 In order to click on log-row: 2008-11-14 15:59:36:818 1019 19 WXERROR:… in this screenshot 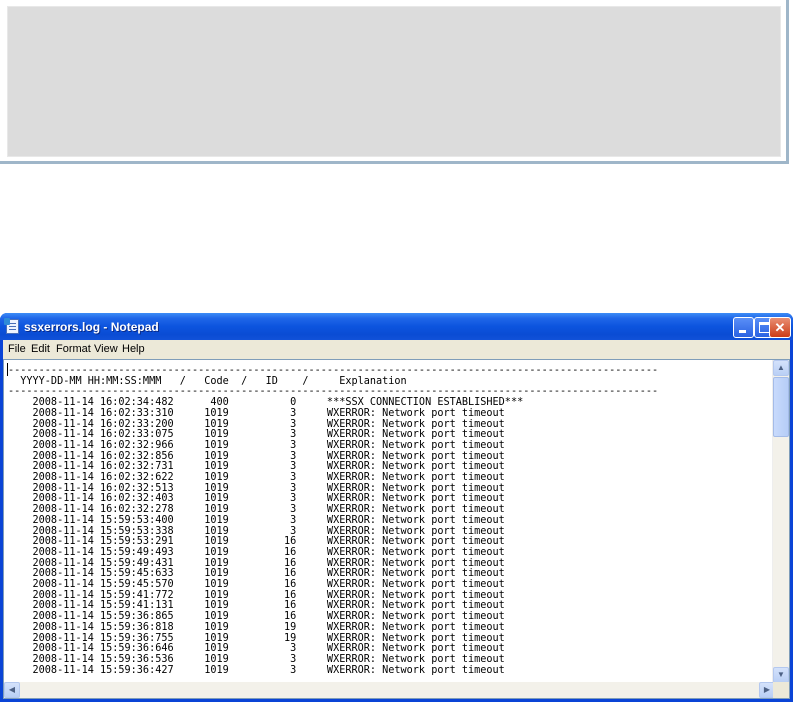, I will do `click(268, 627)`.